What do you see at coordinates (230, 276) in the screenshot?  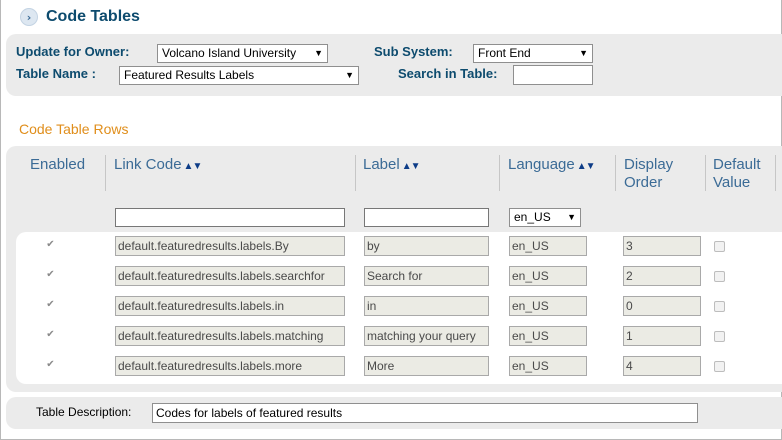 I see `link-code-cell: default.featuredresults.labels.searchfor` at bounding box center [230, 276].